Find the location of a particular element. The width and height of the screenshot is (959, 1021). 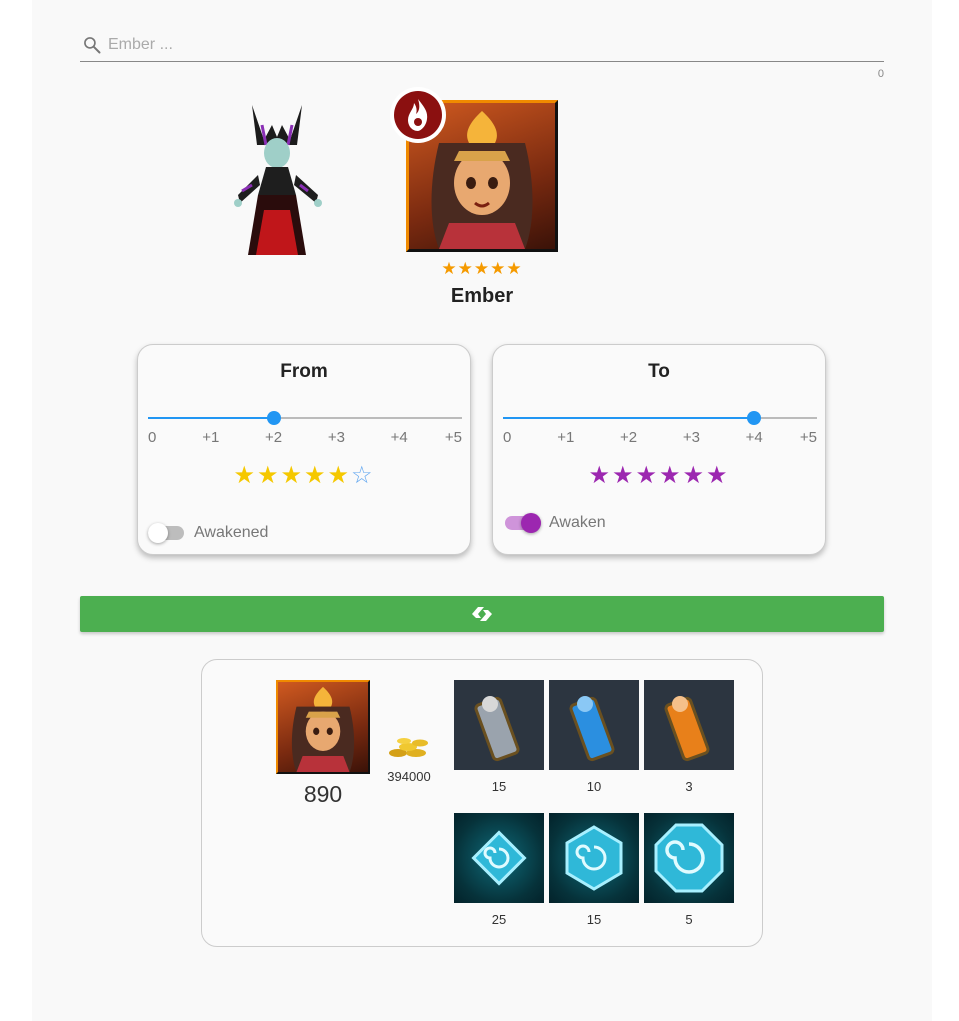

scroll-orange-icon is located at coordinates (689, 725).